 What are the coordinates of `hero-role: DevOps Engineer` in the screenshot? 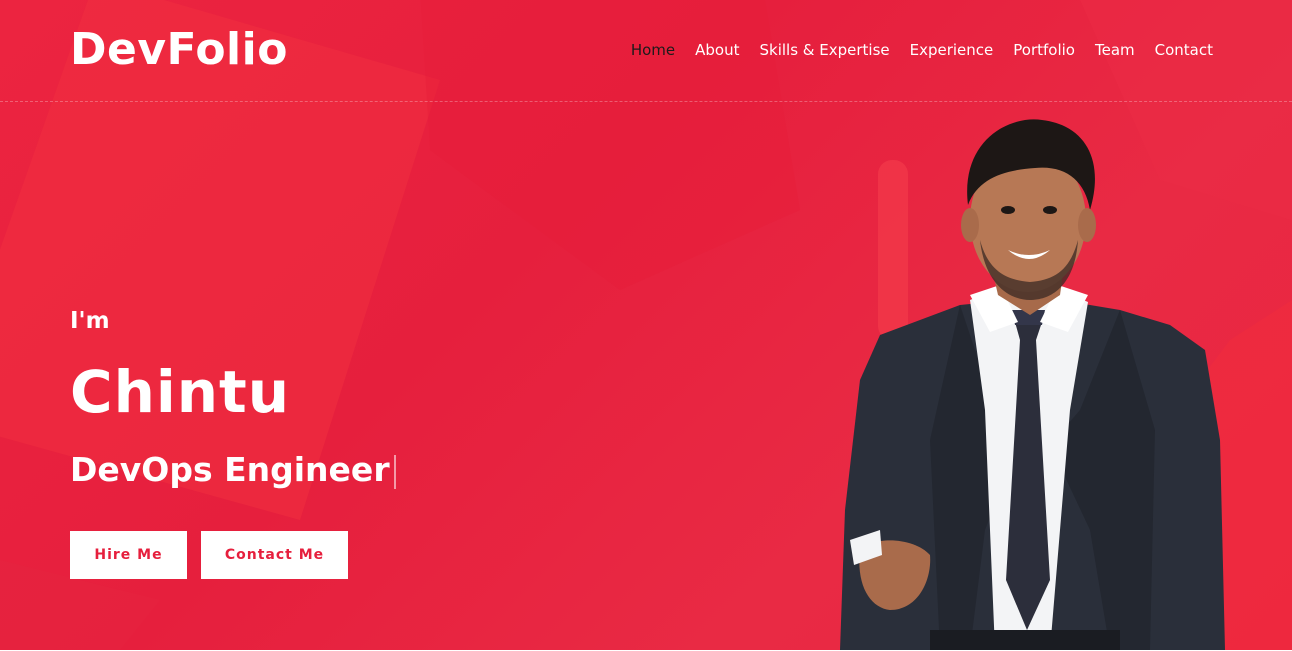 It's located at (233, 470).